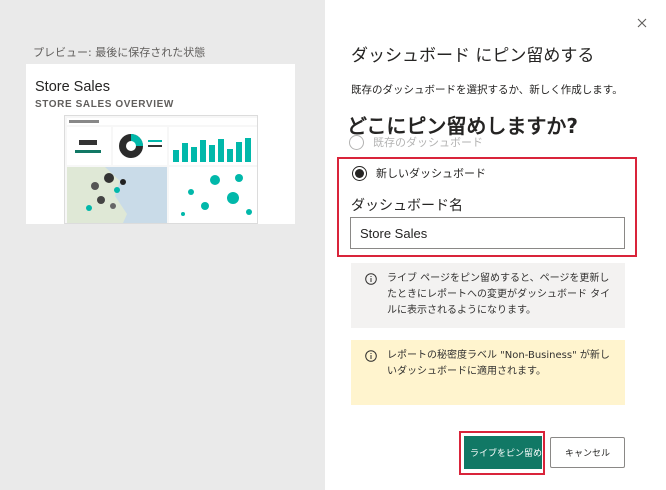 The image size is (666, 490). I want to click on radio-new-label: 新しいダッシュボード, so click(431, 173).